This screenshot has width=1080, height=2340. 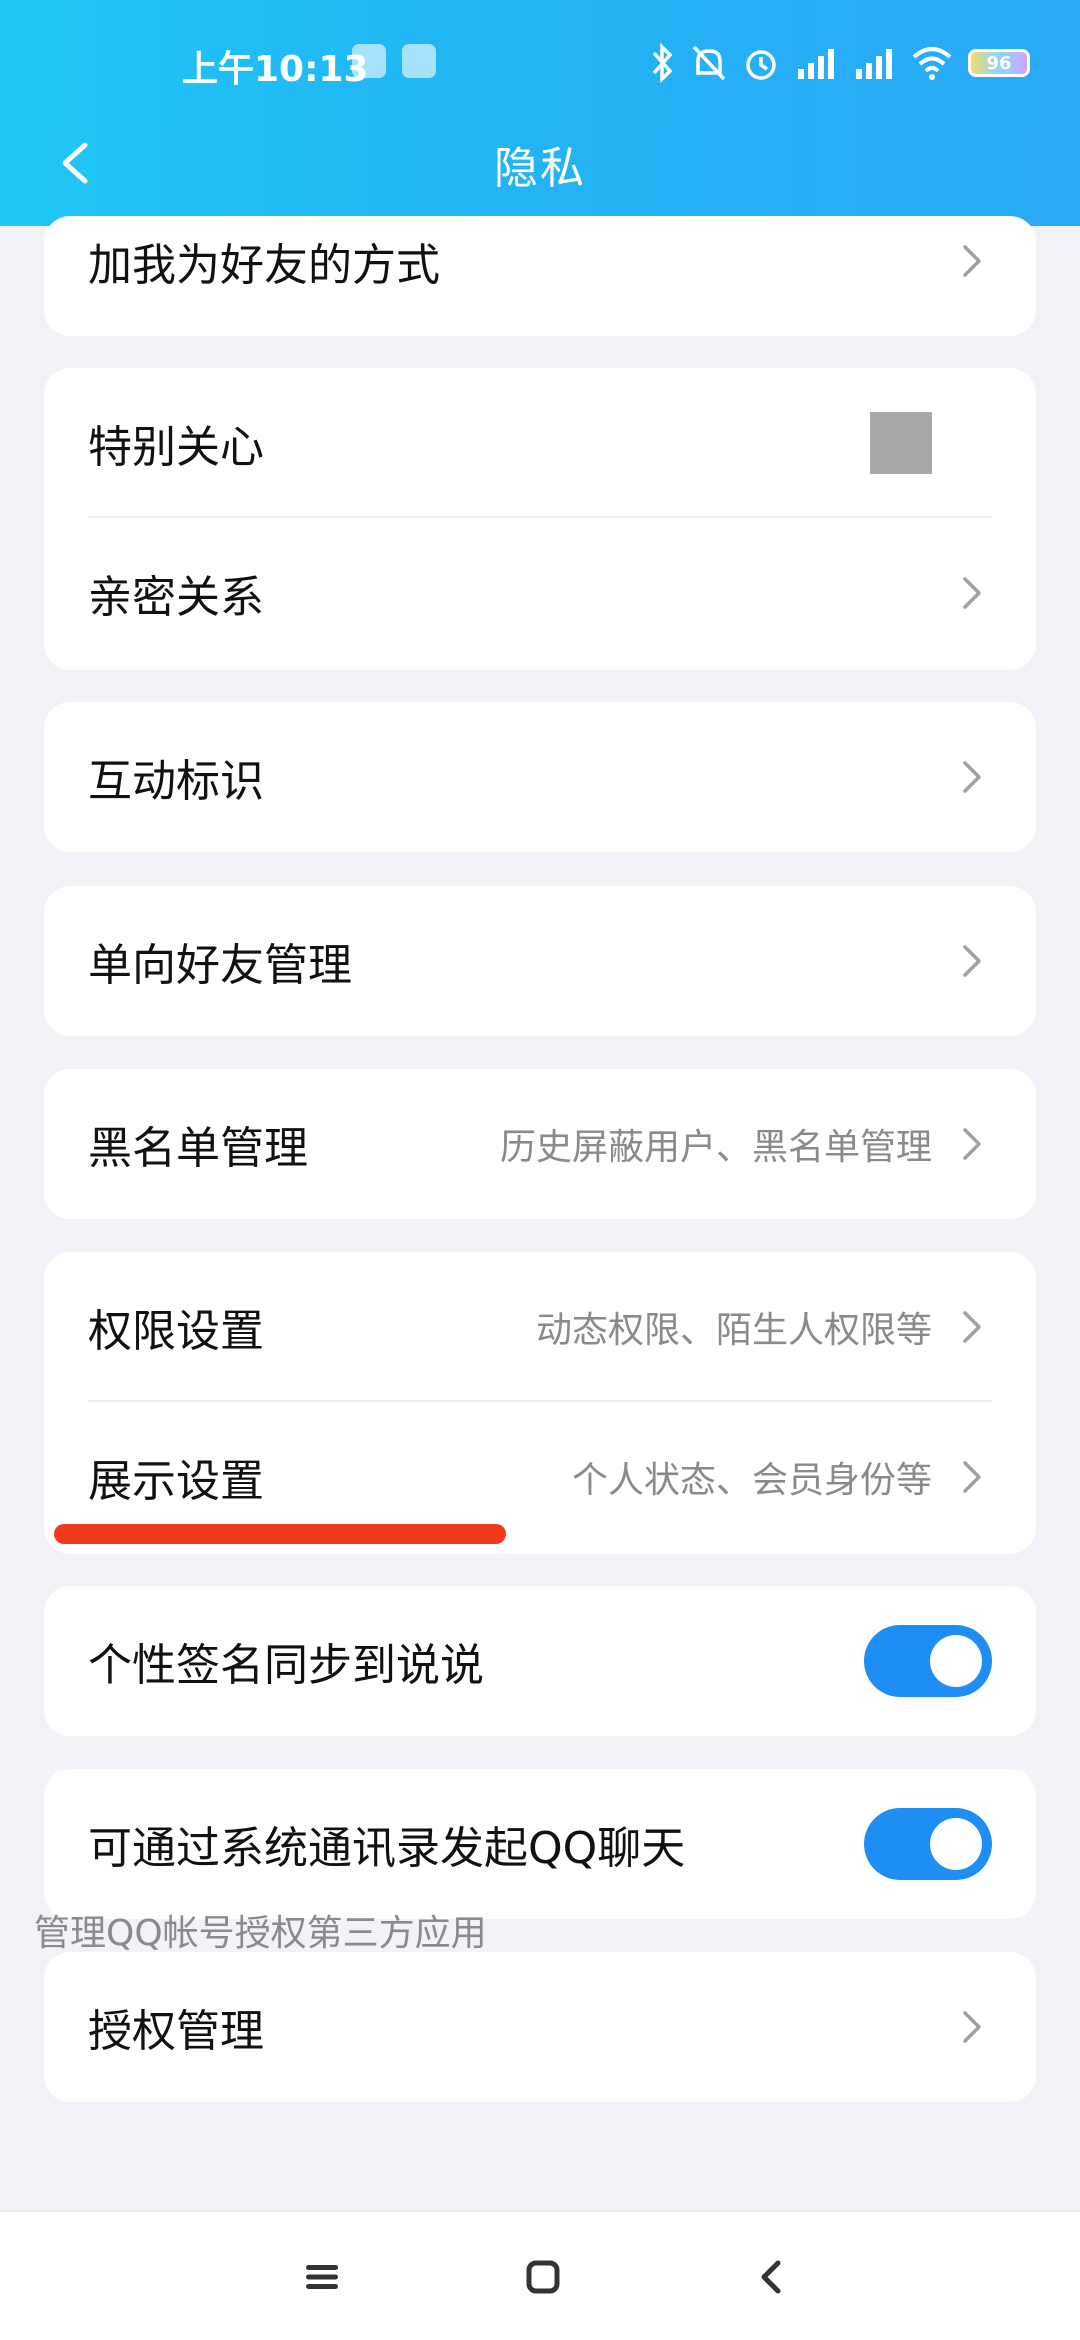 I want to click on app-header: 上午10:13 96 隐私, so click(x=540, y=113).